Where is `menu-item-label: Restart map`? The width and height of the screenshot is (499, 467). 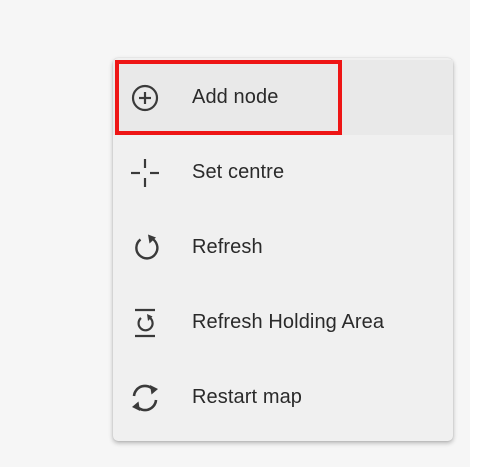 menu-item-label: Restart map is located at coordinates (247, 397).